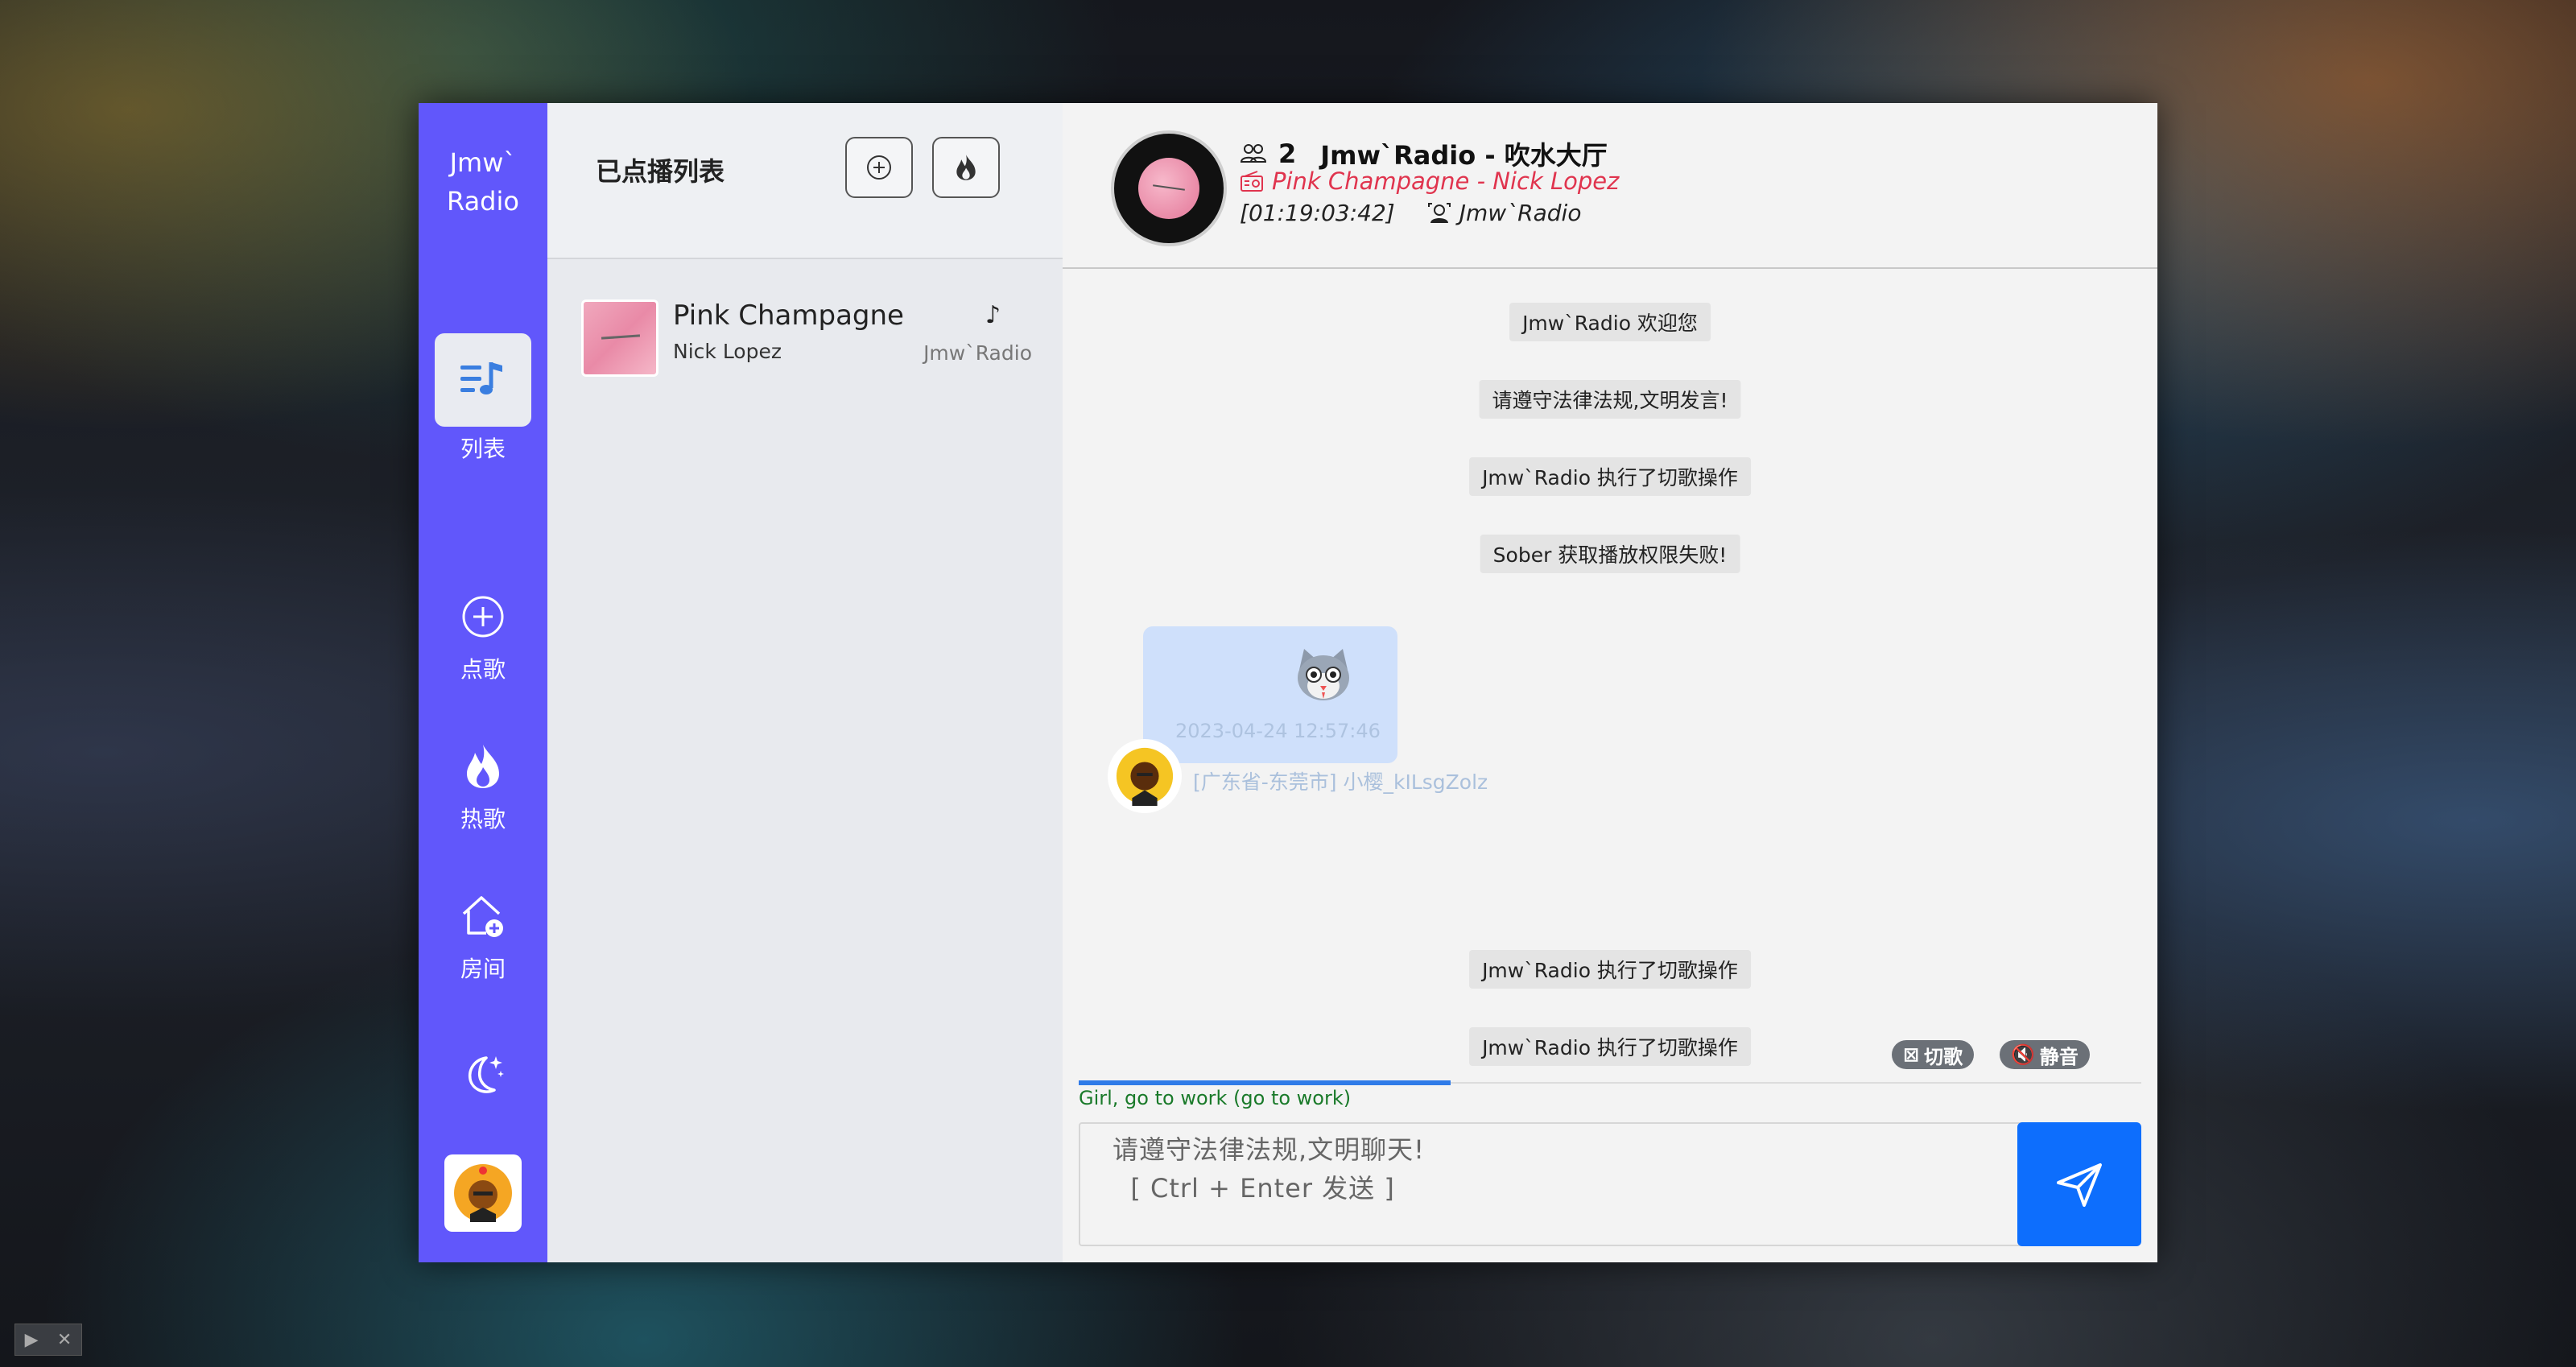 The image size is (2576, 1367). I want to click on sidebar-item-list: 列表, so click(483, 398).